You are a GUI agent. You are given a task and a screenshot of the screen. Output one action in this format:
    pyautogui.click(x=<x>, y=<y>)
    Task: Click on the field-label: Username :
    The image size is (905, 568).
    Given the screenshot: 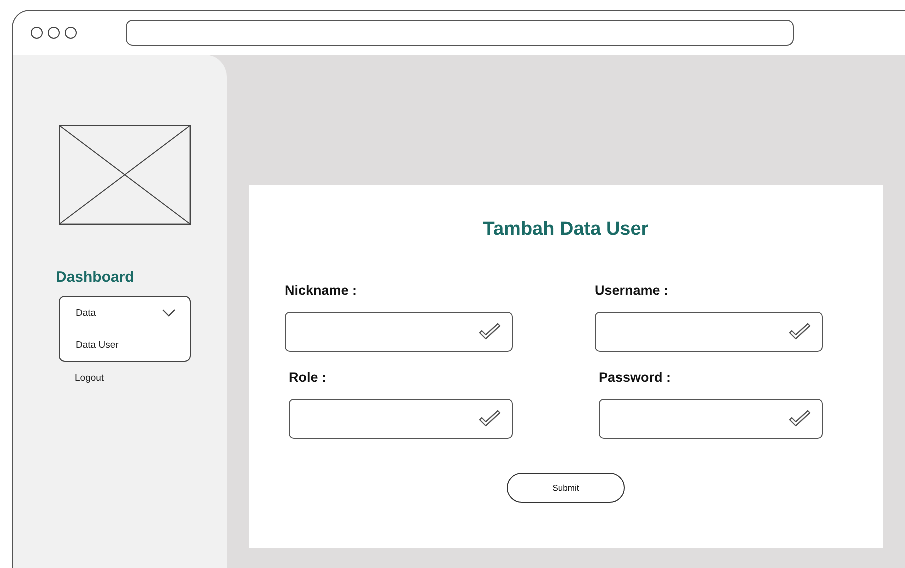 What is the action you would take?
    pyautogui.click(x=632, y=290)
    